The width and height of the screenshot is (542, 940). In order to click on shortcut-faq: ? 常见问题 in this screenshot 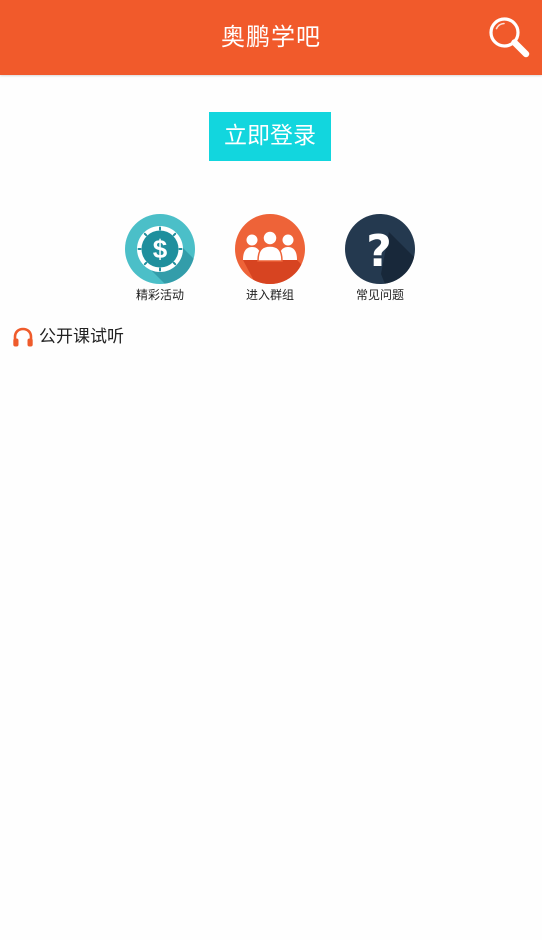, I will do `click(380, 260)`.